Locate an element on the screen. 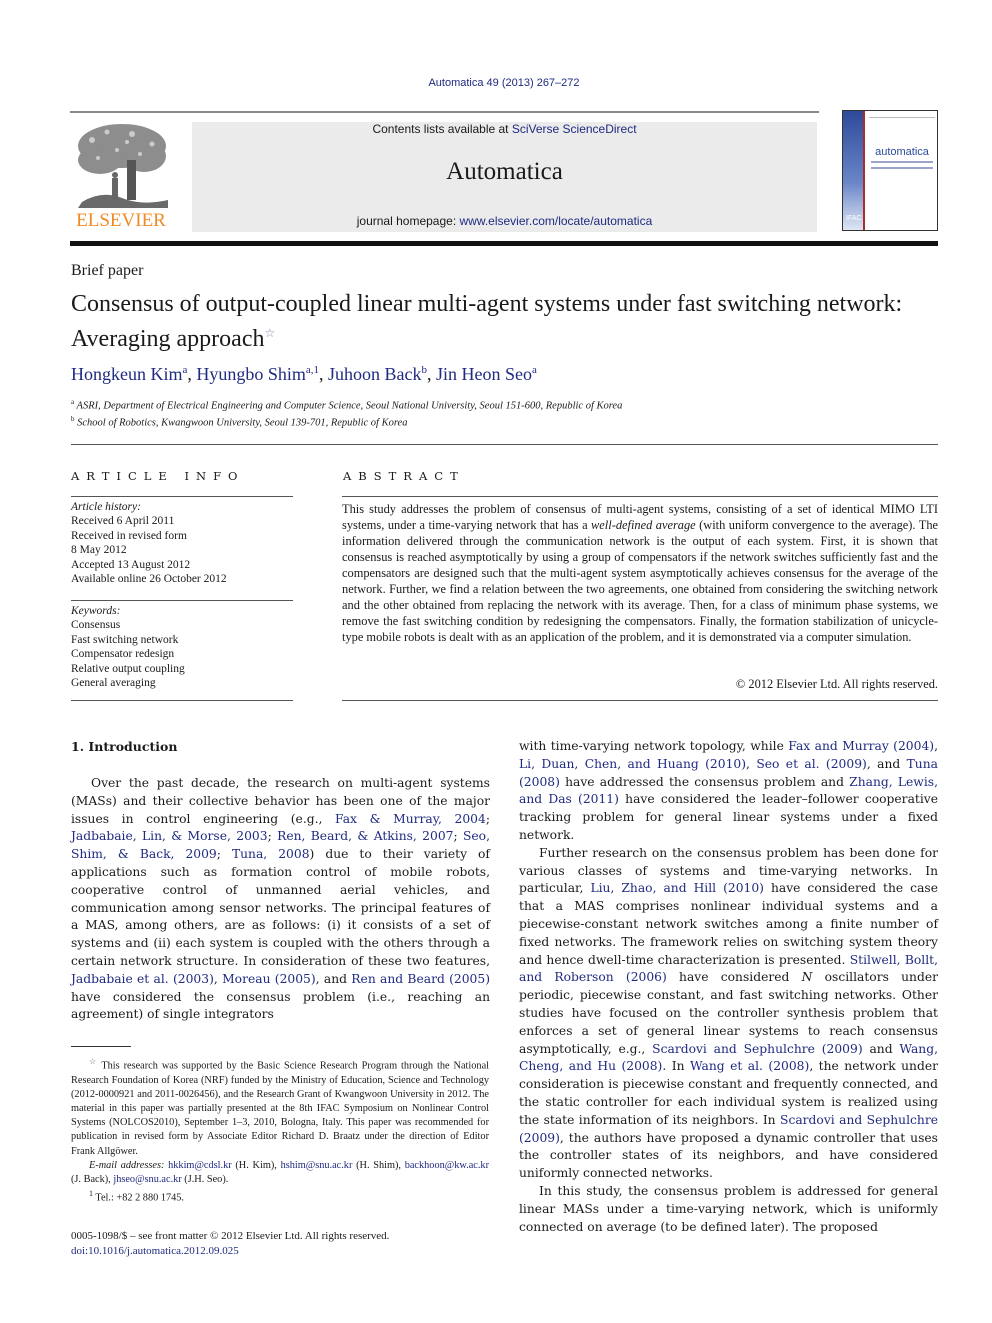 The height and width of the screenshot is (1323, 992). journal-citation: Automatica 49 (2013) 267–272 is located at coordinates (496, 83).